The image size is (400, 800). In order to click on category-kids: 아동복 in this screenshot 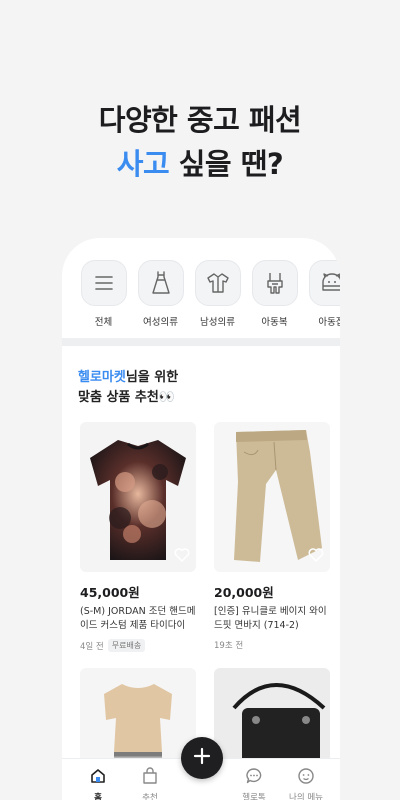, I will do `click(274, 294)`.